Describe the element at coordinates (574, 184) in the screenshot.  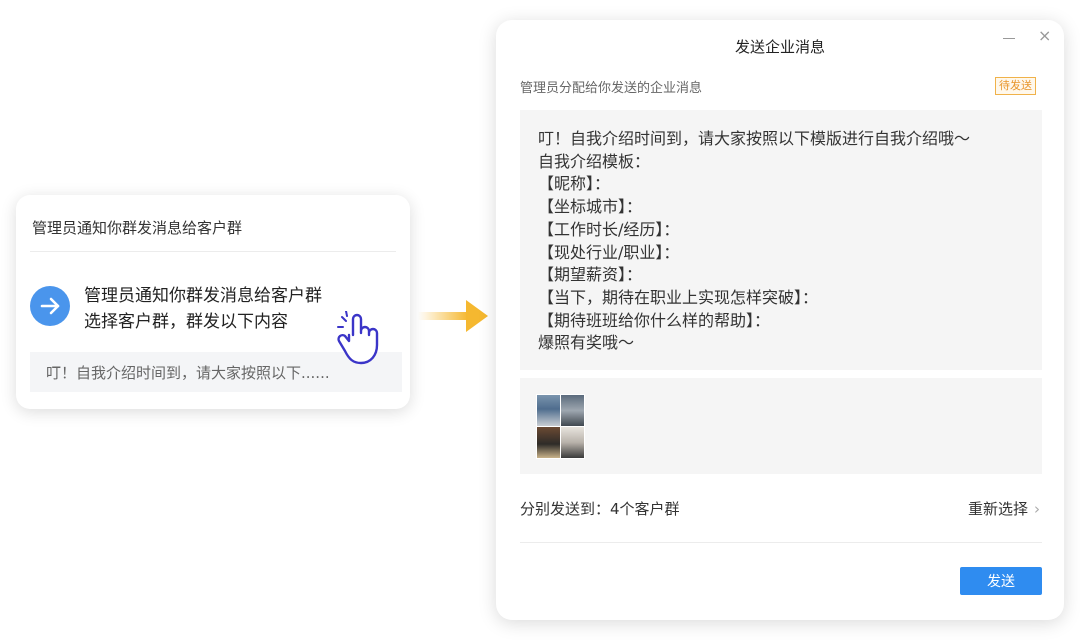
I see `message-line: 【昵称】：` at that location.